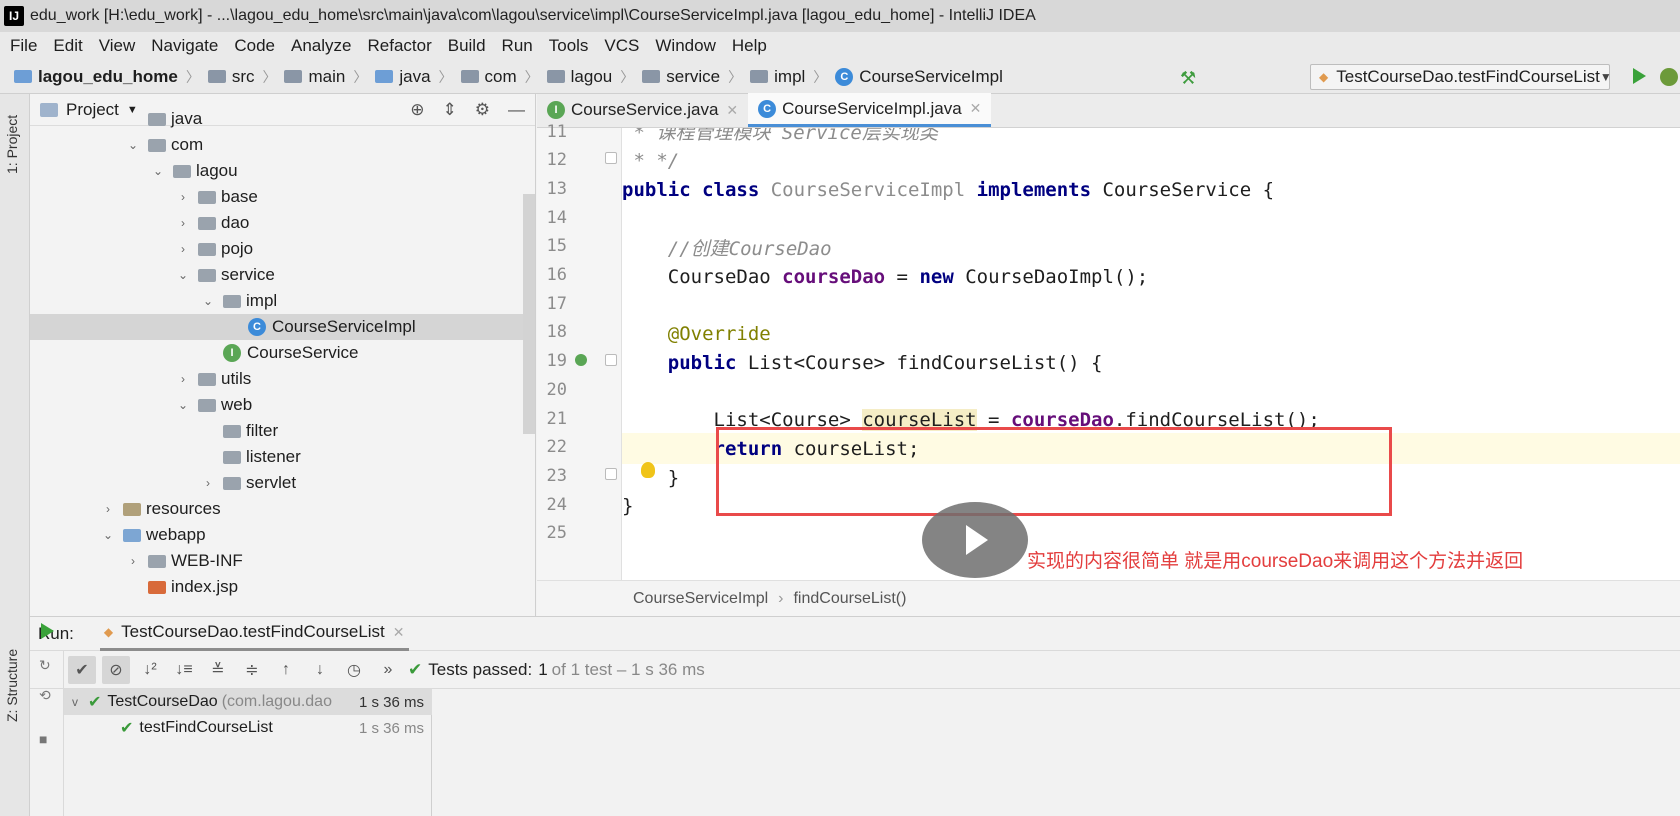 This screenshot has height=816, width=1680. What do you see at coordinates (581, 360) in the screenshot?
I see `implements-method-icon` at bounding box center [581, 360].